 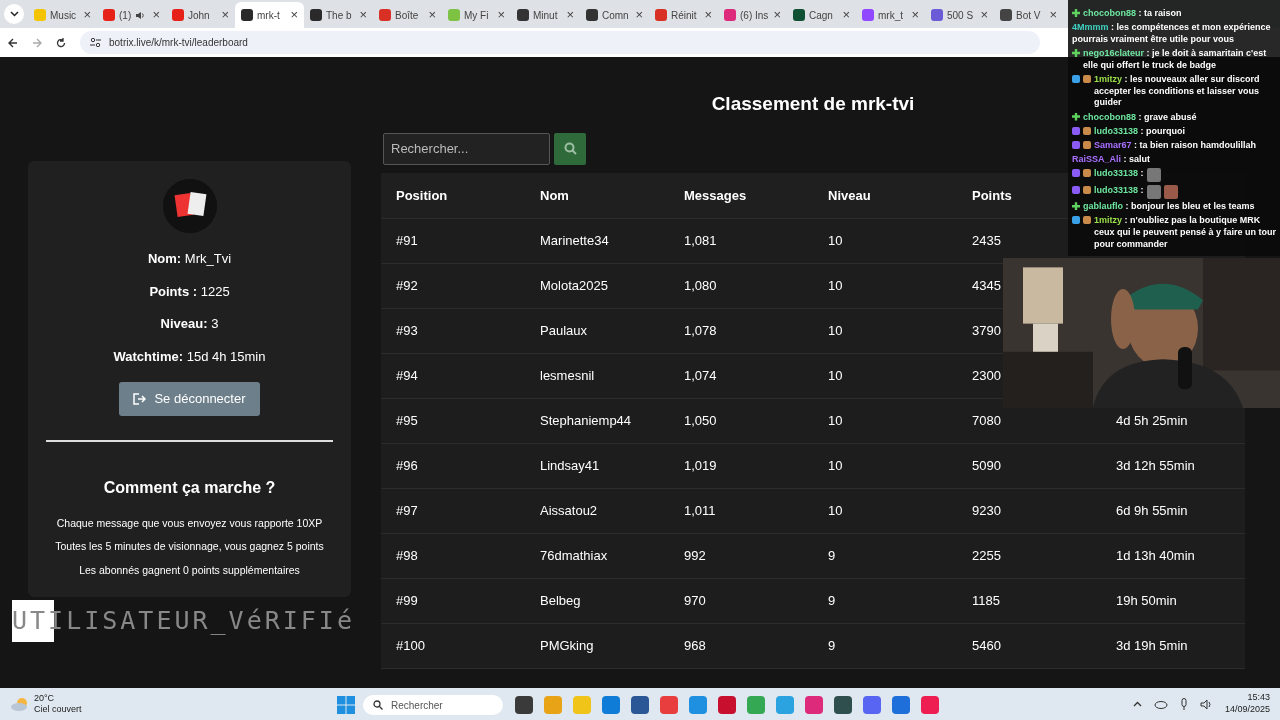 I want to click on clock-time: 15:43, so click(x=1247, y=698).